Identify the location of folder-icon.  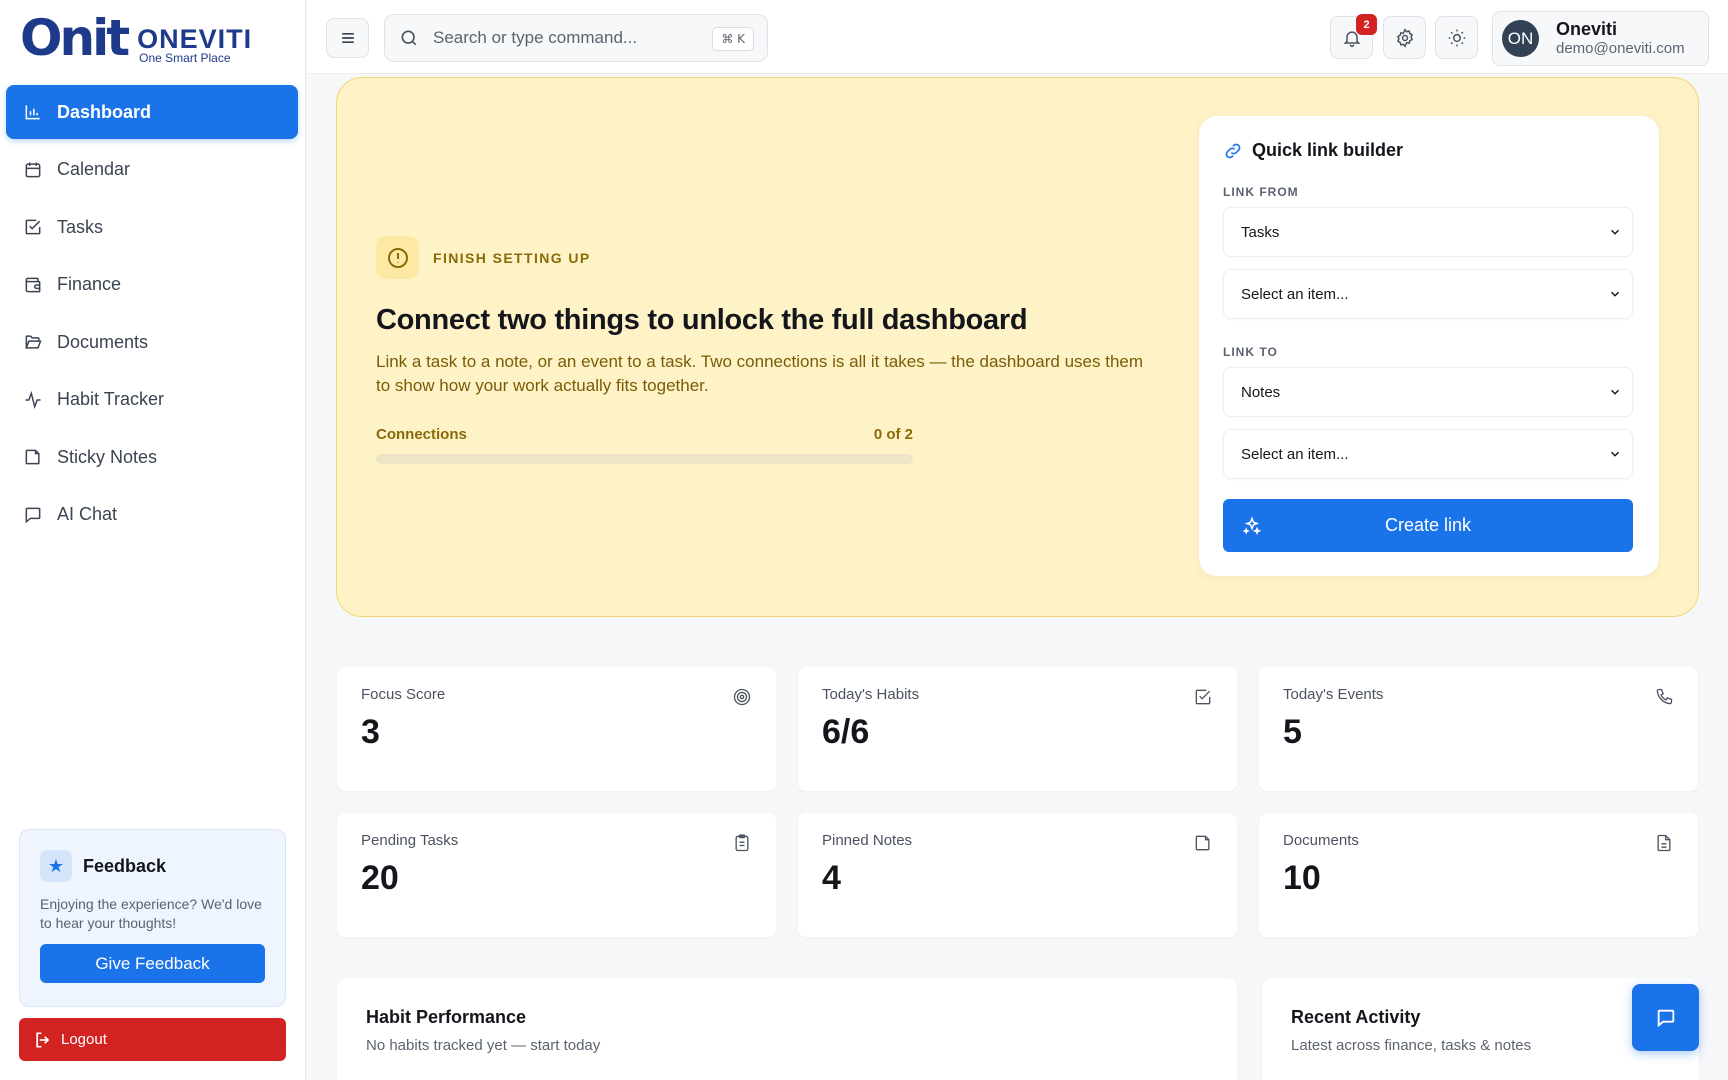
(33, 342).